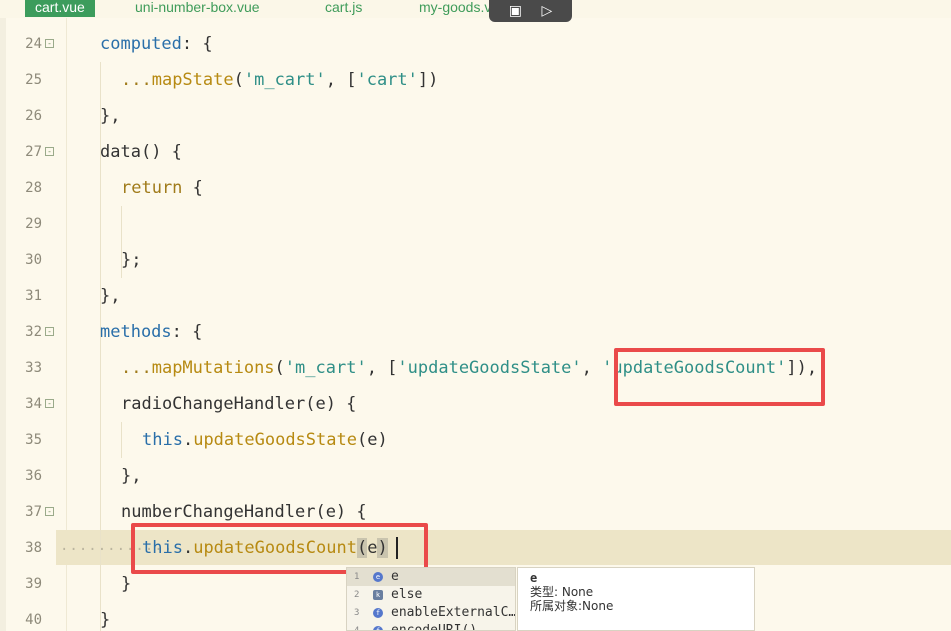  What do you see at coordinates (239, 404) in the screenshot?
I see `code-text: radioChangeHandler(e) {` at bounding box center [239, 404].